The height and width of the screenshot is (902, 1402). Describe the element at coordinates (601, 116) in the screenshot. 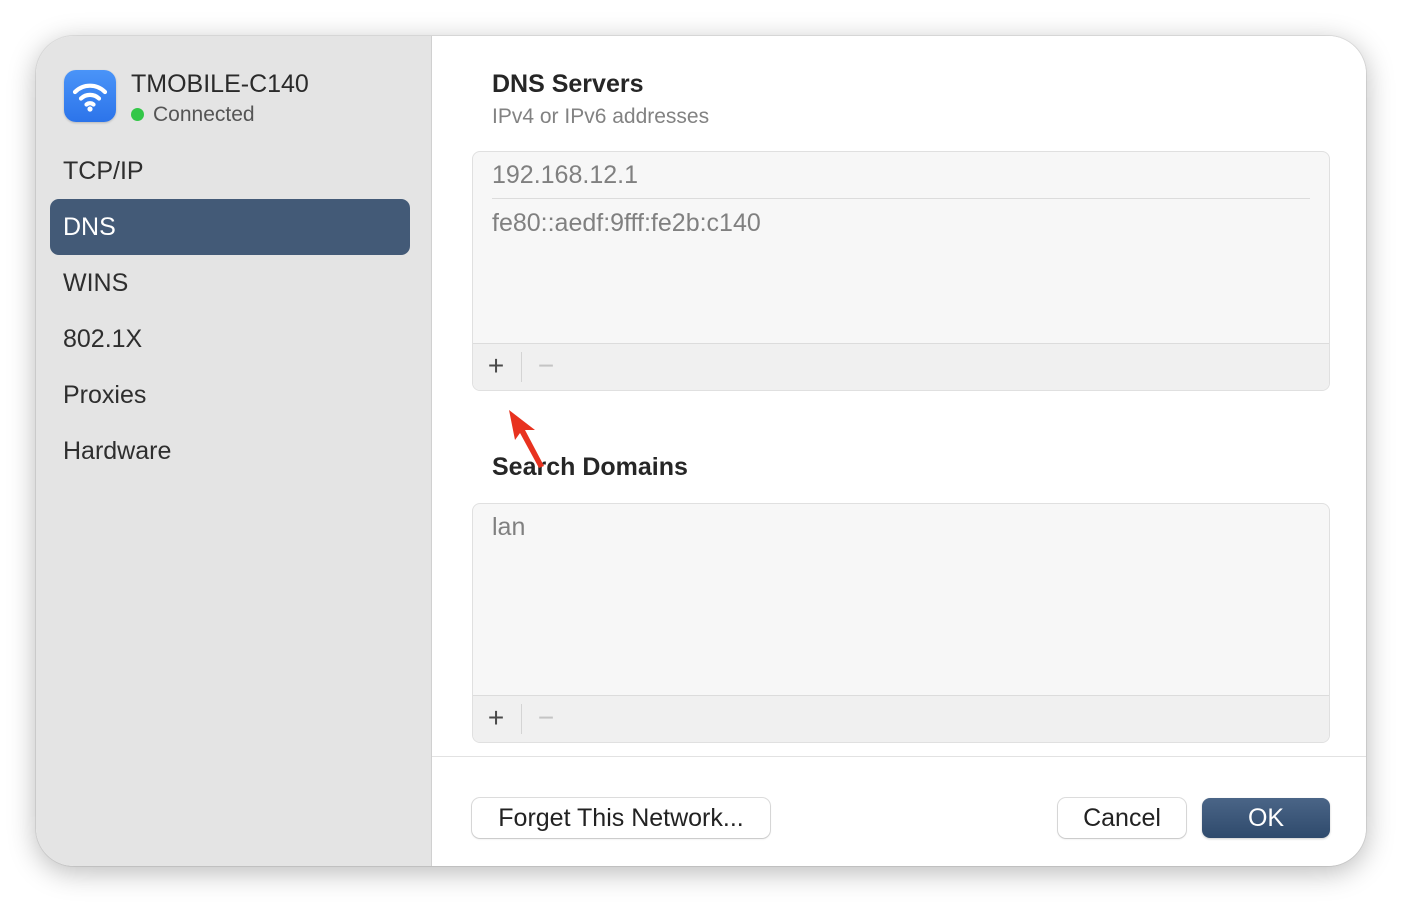

I see `dns-servers-subtitle: IPv4 or IPv6 addresses` at that location.